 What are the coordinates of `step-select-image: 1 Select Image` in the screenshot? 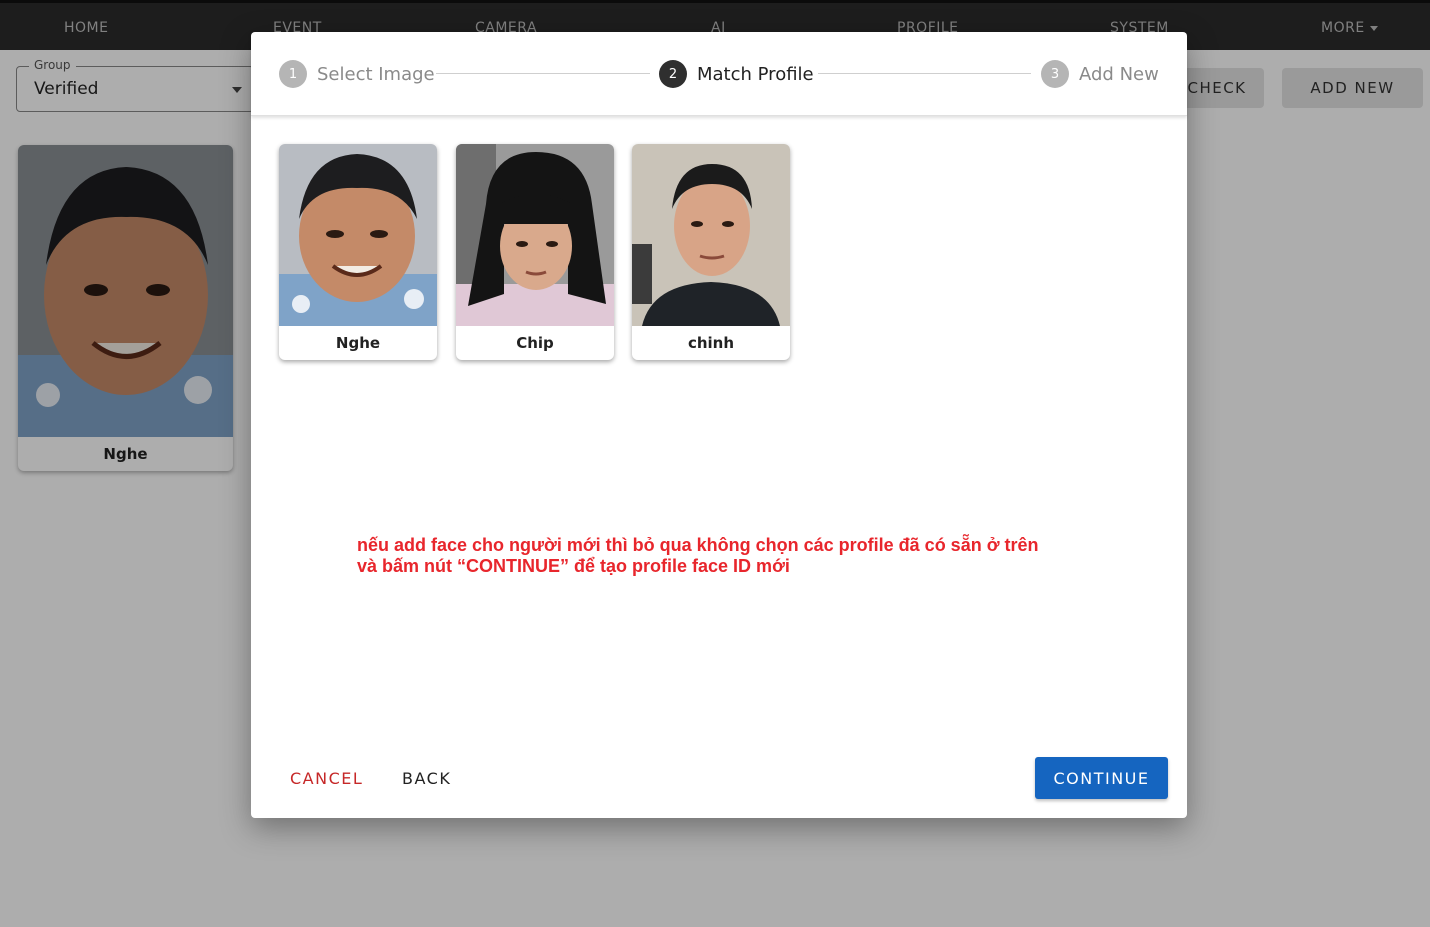 It's located at (357, 74).